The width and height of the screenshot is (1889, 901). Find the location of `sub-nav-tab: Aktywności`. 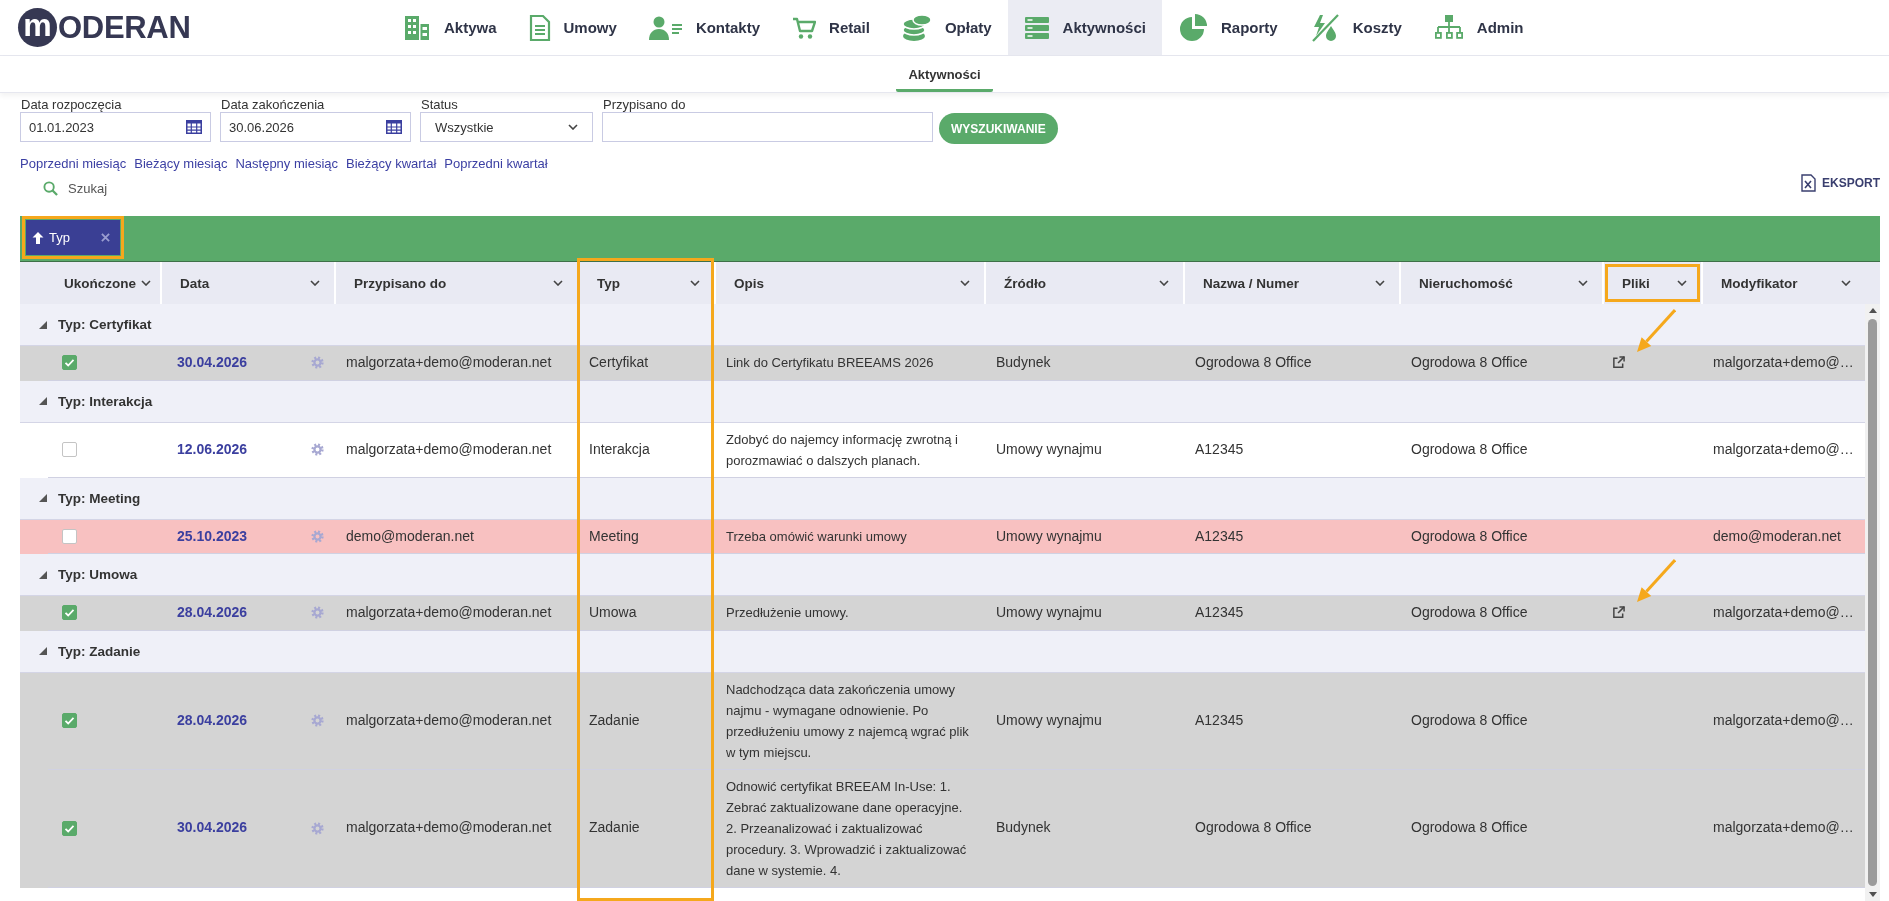

sub-nav-tab: Aktywności is located at coordinates (944, 74).